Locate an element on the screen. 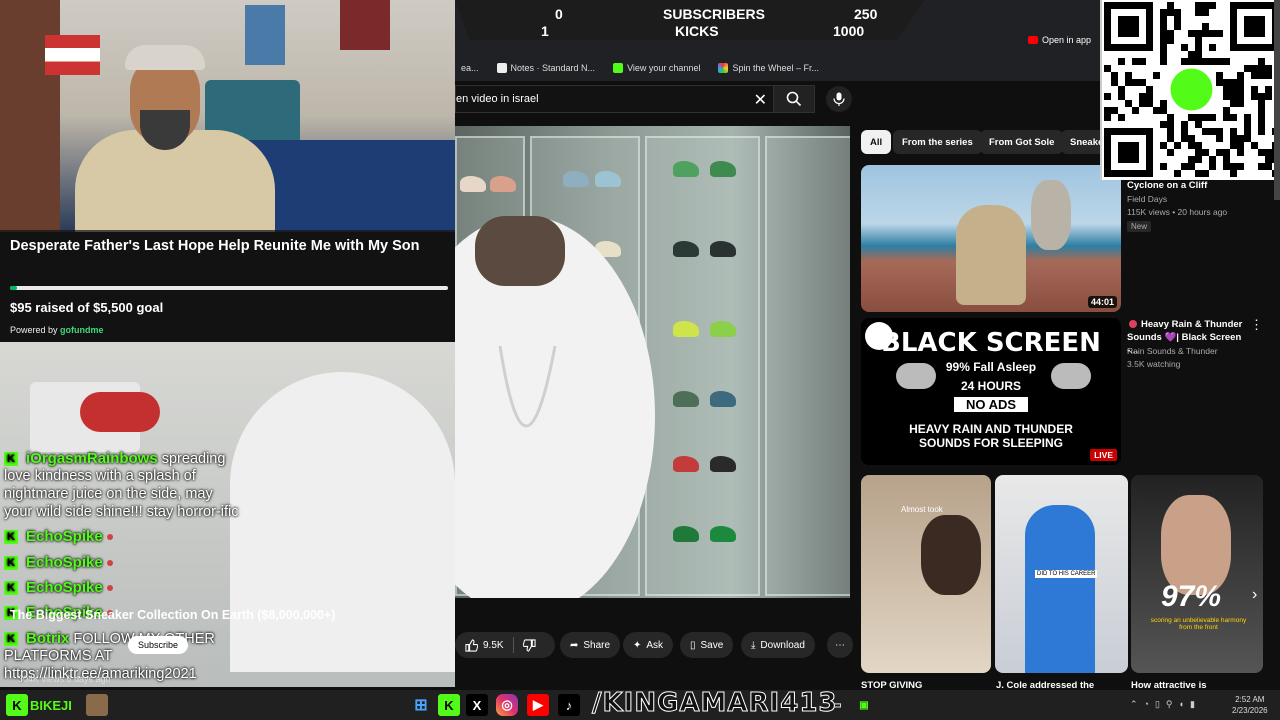 This screenshot has width=1280, height=720. shorts-overlay-text: 97% is located at coordinates (1191, 596).